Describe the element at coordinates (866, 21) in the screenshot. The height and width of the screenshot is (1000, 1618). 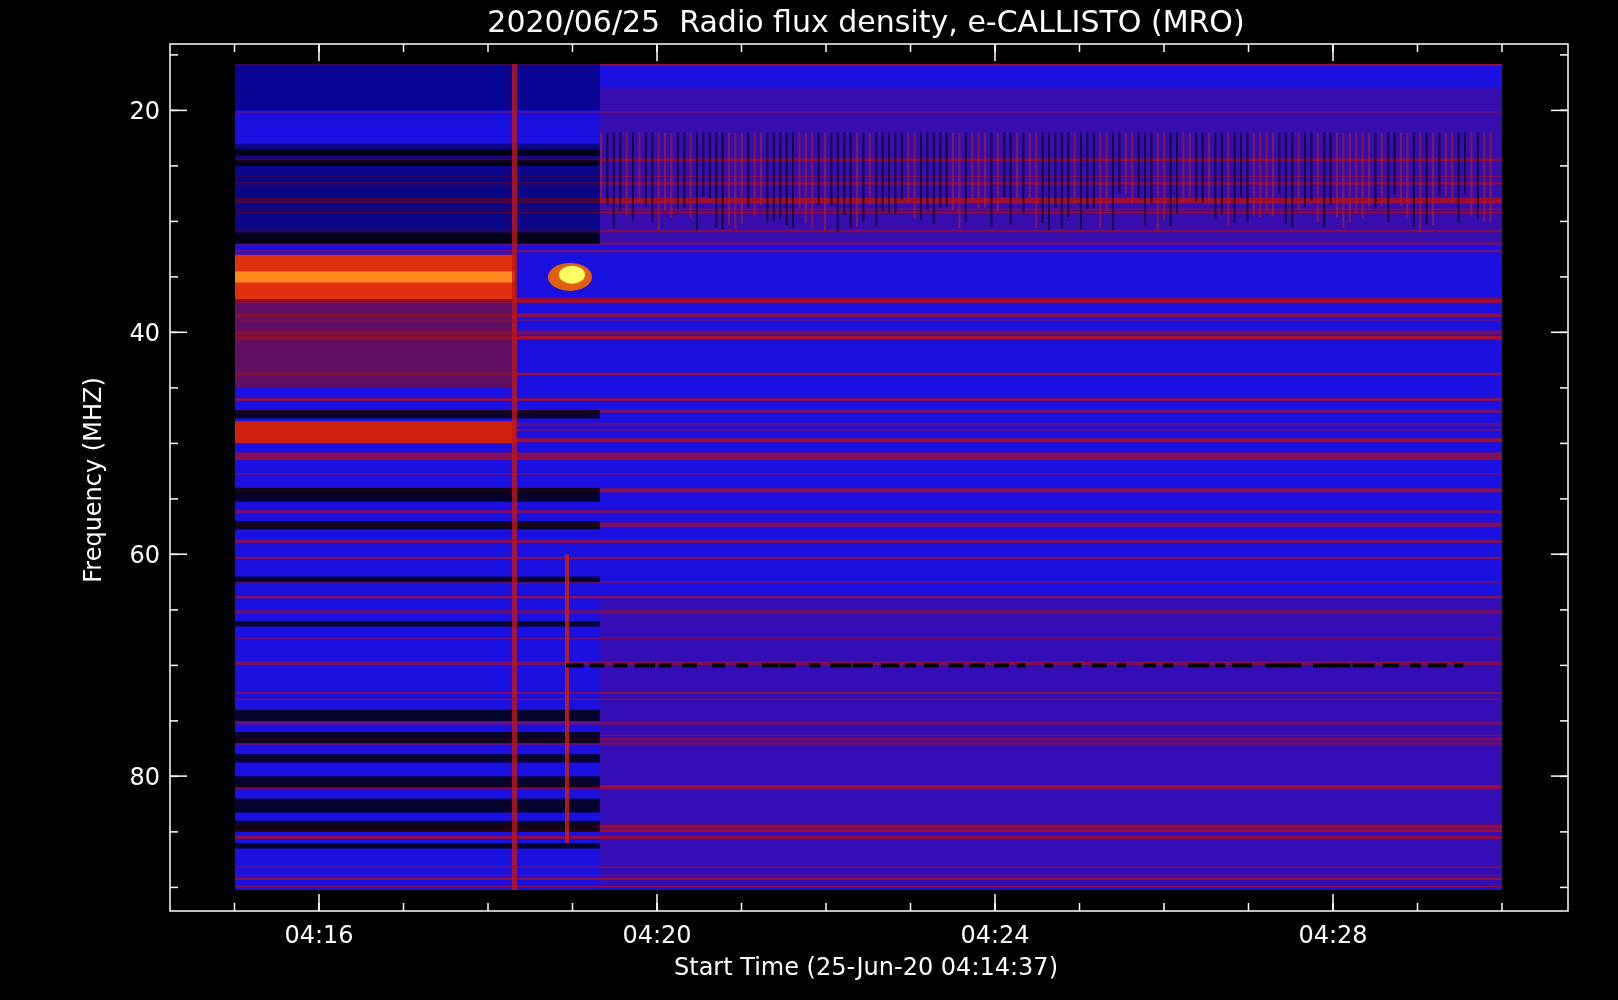
I see `chart-title: 2020/06/25 Radio flux density, e-CALLISTO (MRO)` at that location.